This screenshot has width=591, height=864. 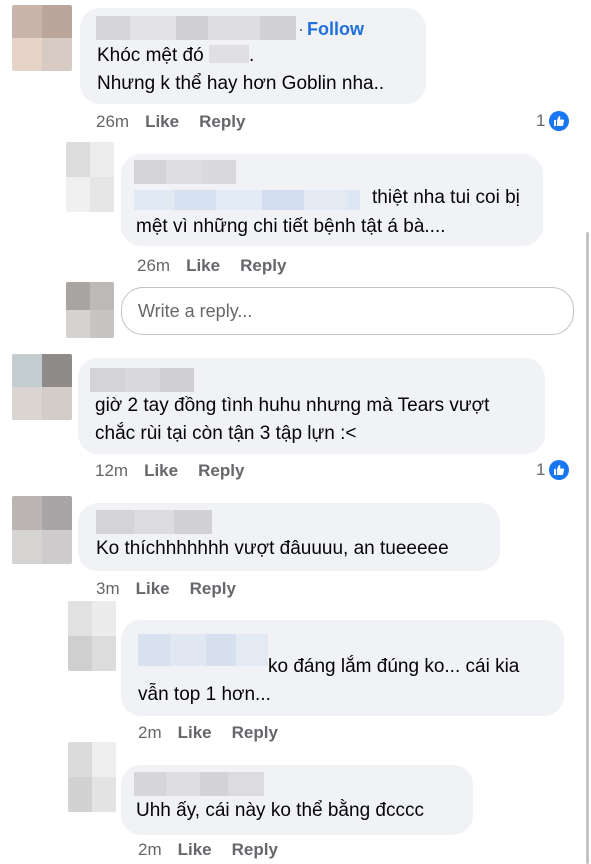 I want to click on comment-text: Nhưng k thể hay hơn Goblin nha.., so click(x=241, y=83).